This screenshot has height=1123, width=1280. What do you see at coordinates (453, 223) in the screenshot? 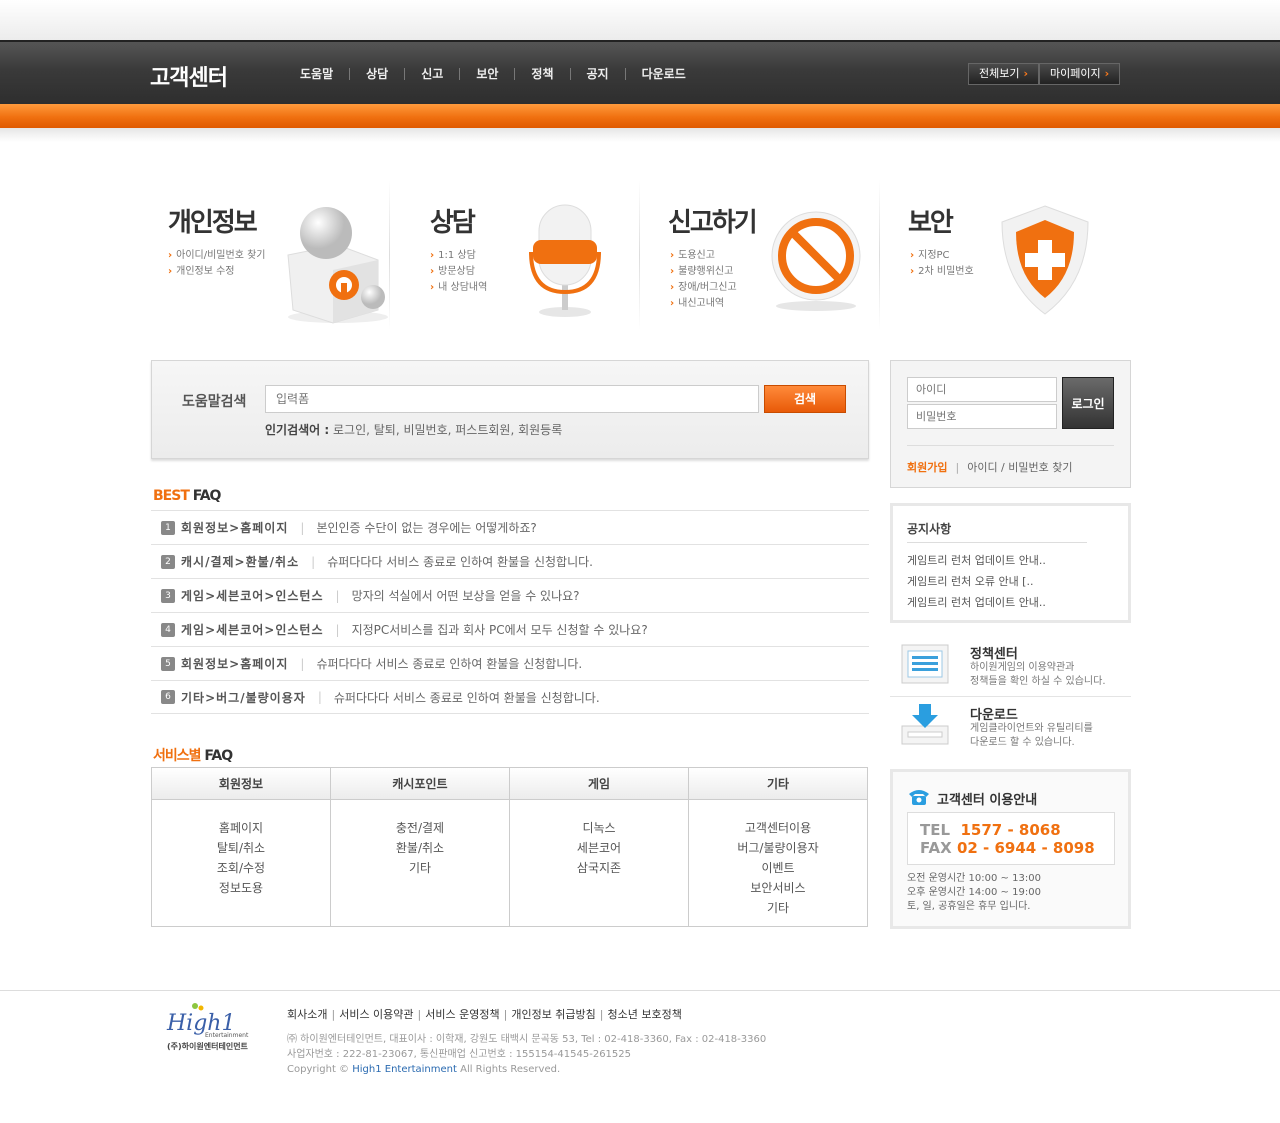
I see `category-title: 상담` at bounding box center [453, 223].